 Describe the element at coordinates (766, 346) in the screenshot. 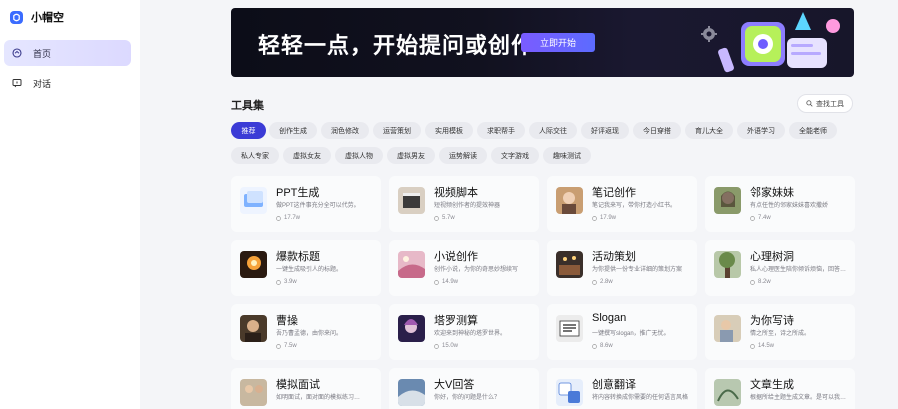

I see `usage-count: 14.5w` at that location.